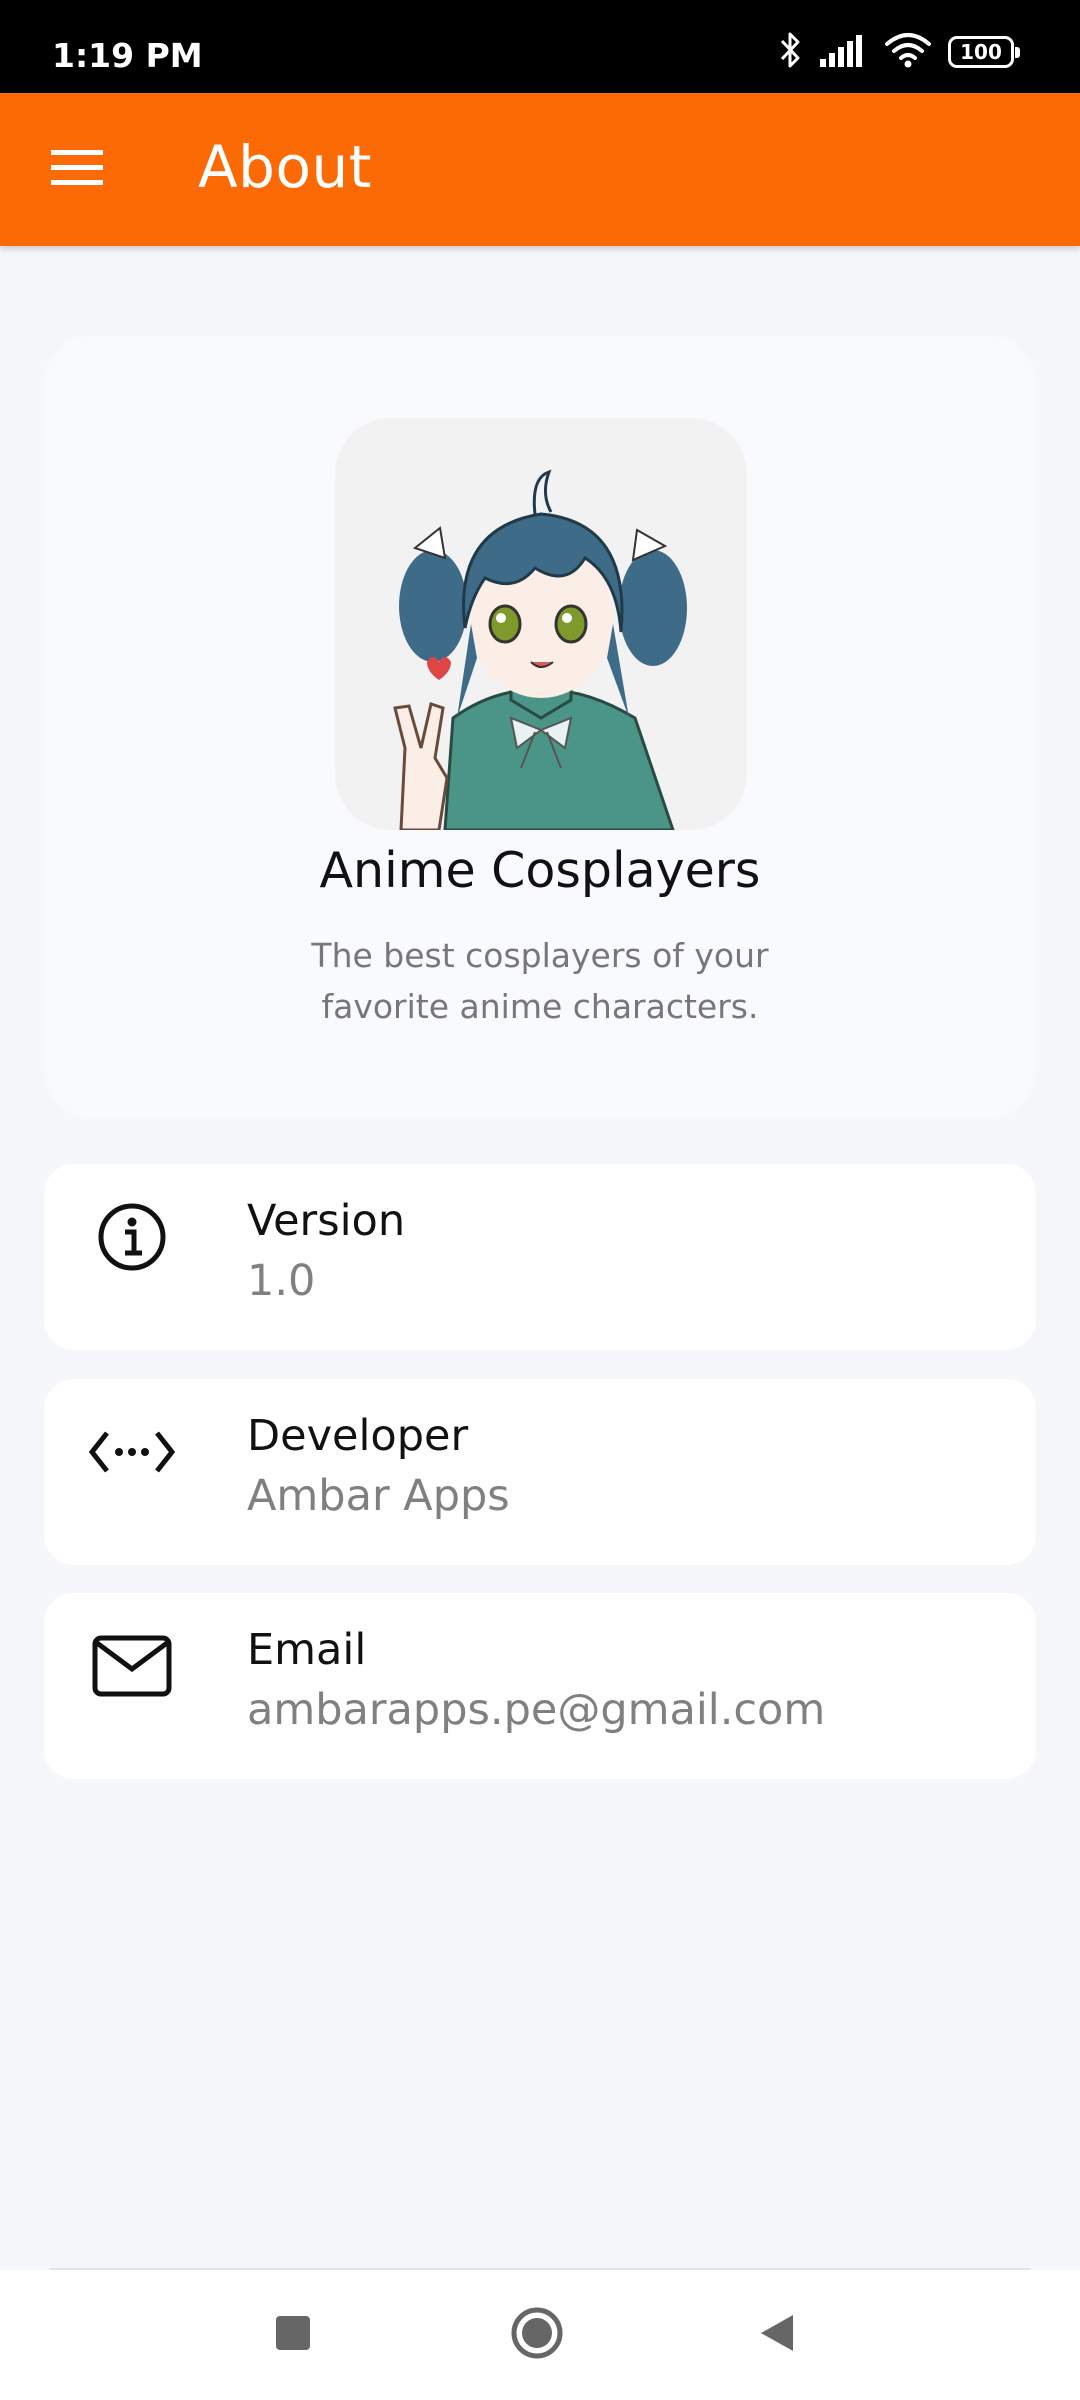 This screenshot has width=1080, height=2400. I want to click on app-bar: About, so click(540, 169).